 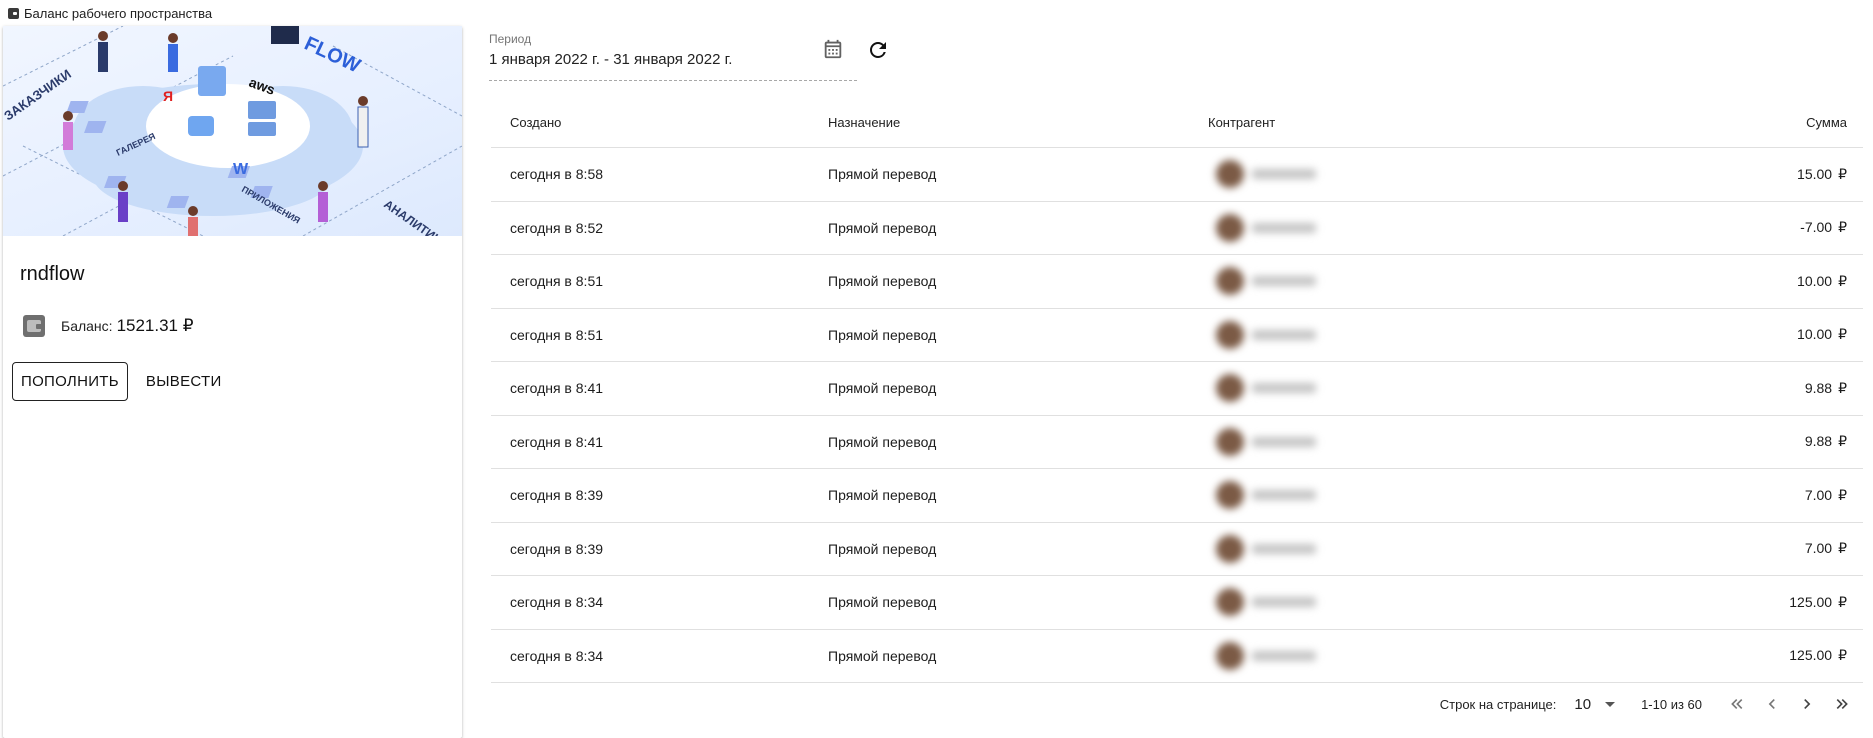 What do you see at coordinates (1498, 704) in the screenshot?
I see `rows-per-page-label: Строк на странице:` at bounding box center [1498, 704].